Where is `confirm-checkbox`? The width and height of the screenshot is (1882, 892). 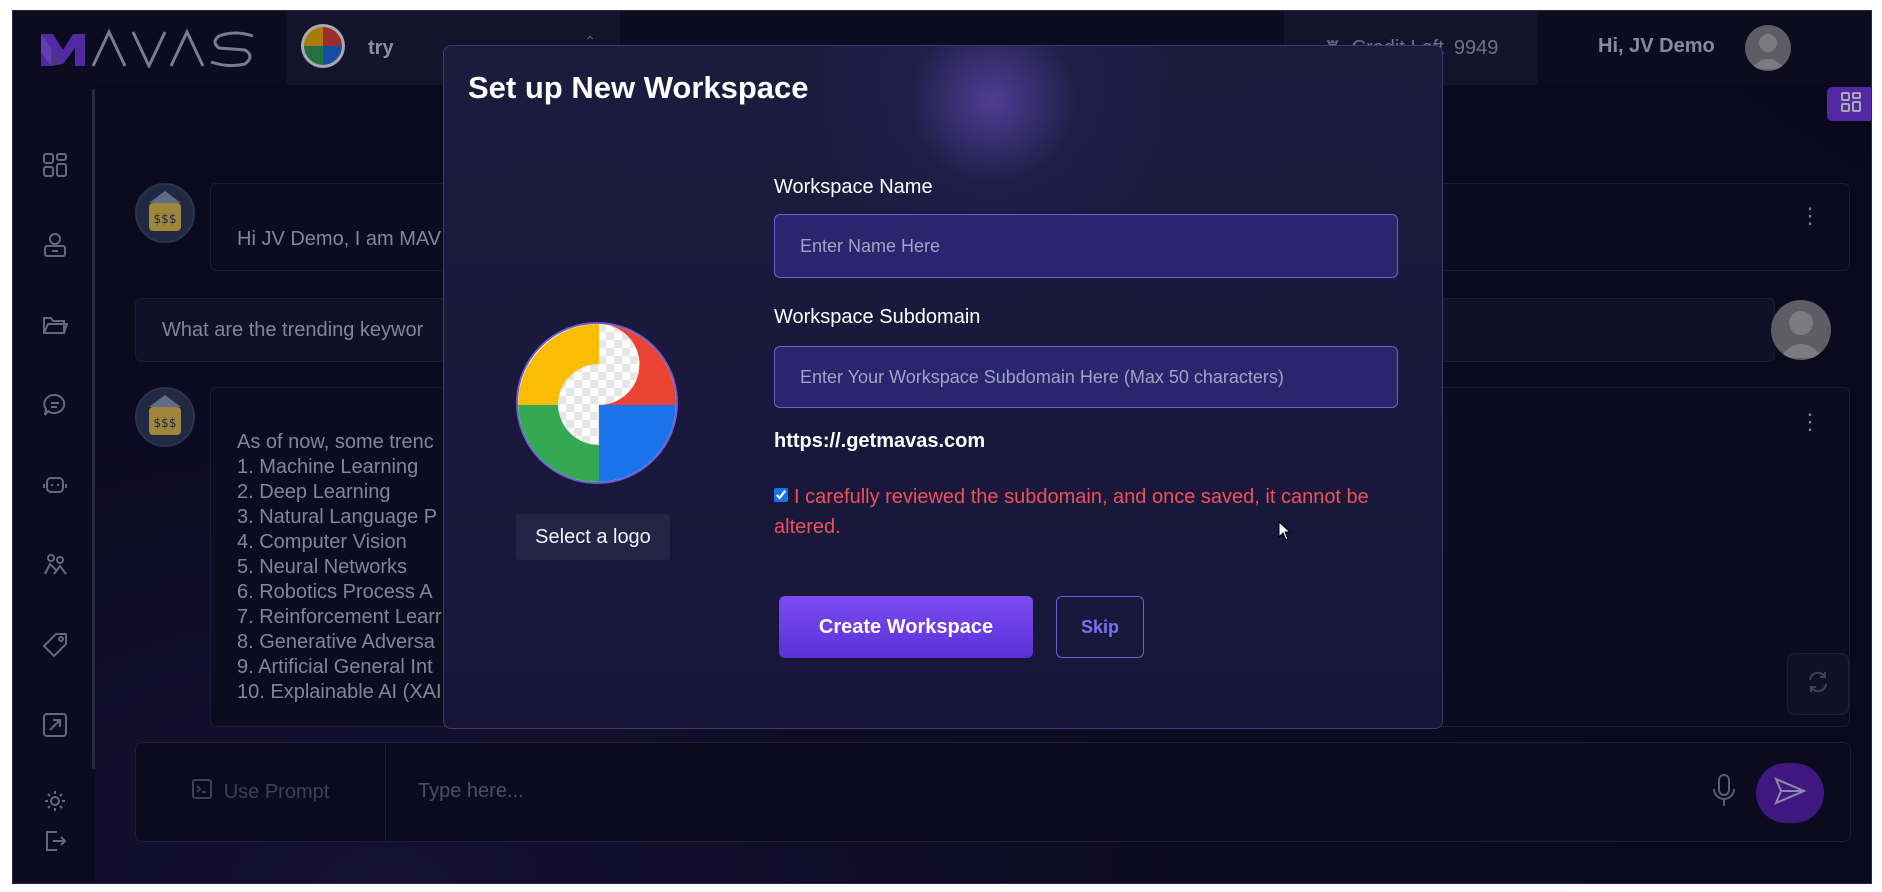
confirm-checkbox is located at coordinates (781, 495).